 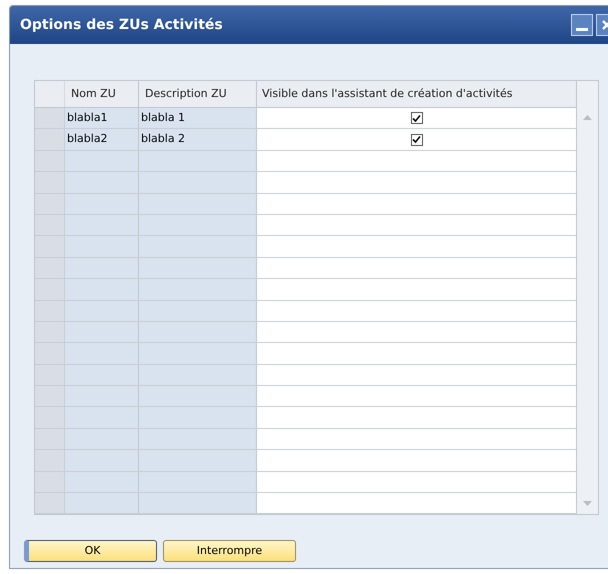 I want to click on table-cell: blabla2, so click(x=102, y=139).